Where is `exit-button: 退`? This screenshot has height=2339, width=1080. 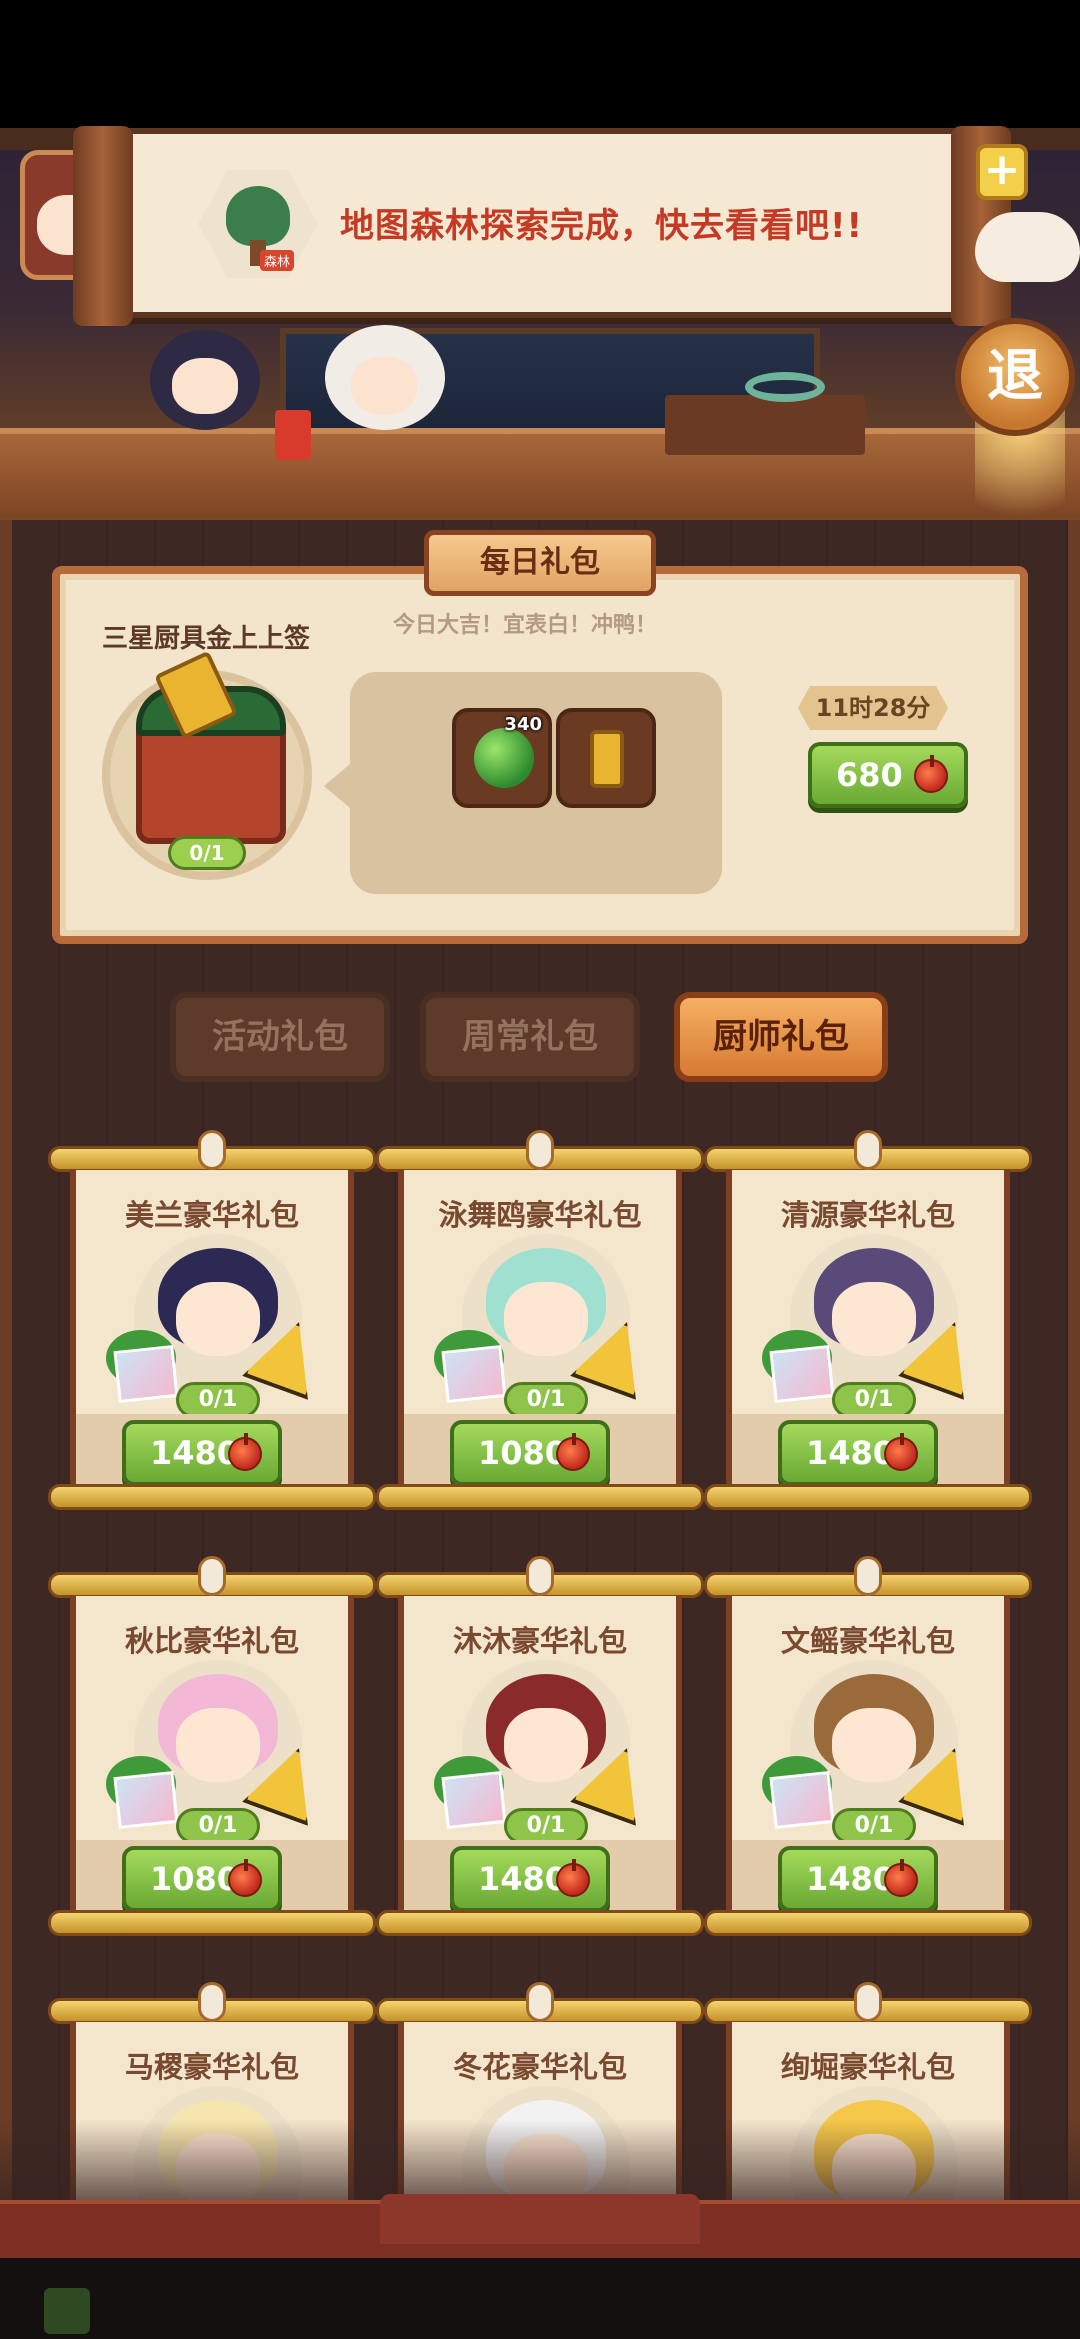 exit-button: 退 is located at coordinates (1015, 377).